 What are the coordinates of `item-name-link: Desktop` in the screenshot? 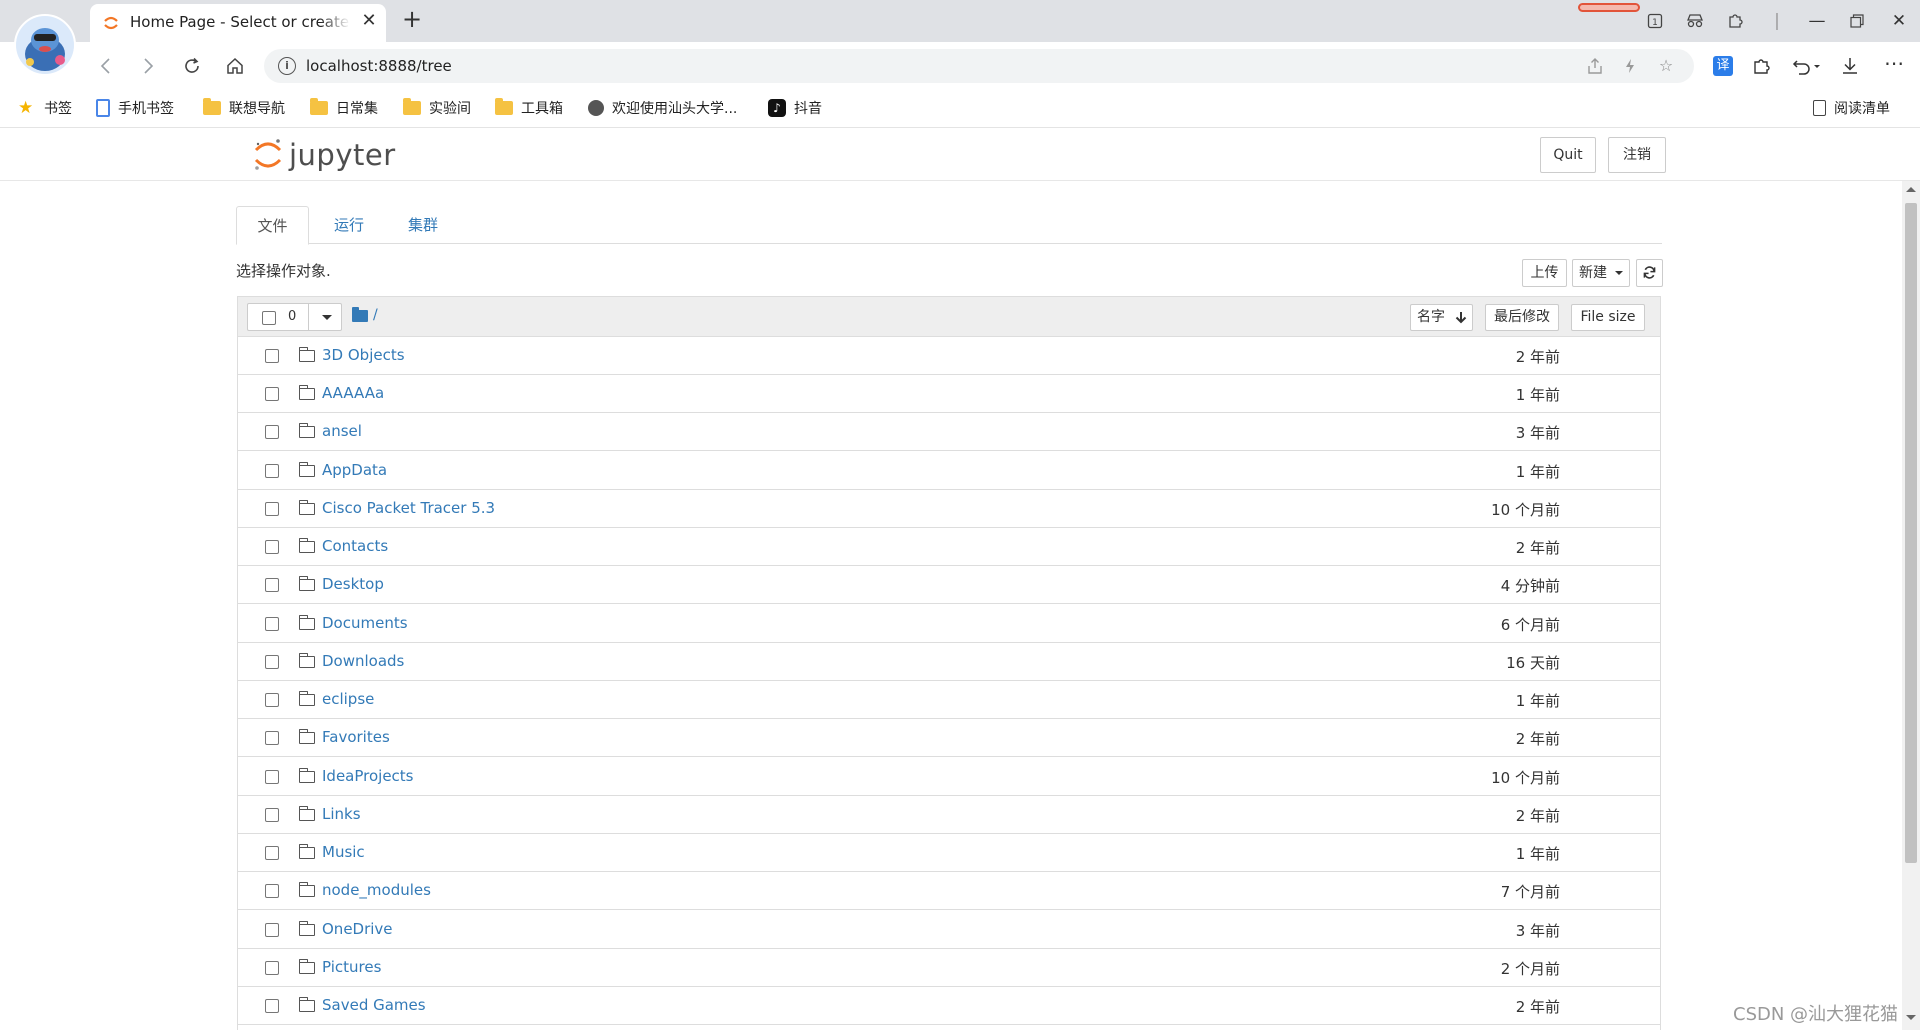 It's located at (353, 584).